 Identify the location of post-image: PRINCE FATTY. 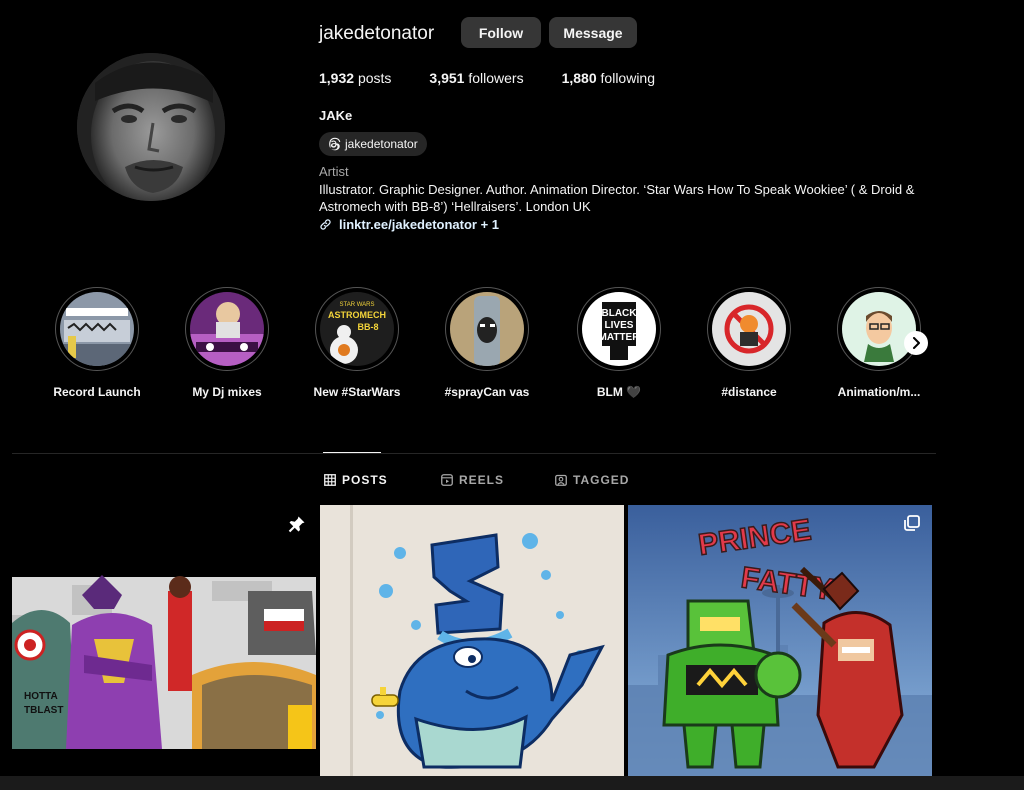
(780, 640).